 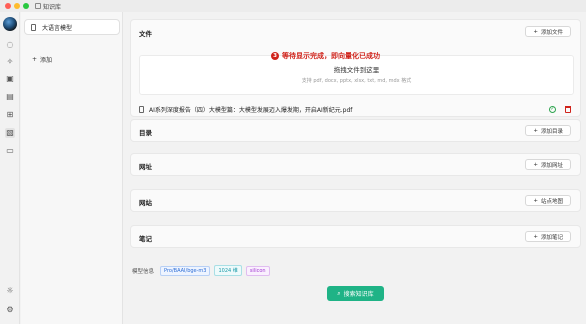 What do you see at coordinates (355, 200) in the screenshot?
I see `website-section: 网站 + 站点地图` at bounding box center [355, 200].